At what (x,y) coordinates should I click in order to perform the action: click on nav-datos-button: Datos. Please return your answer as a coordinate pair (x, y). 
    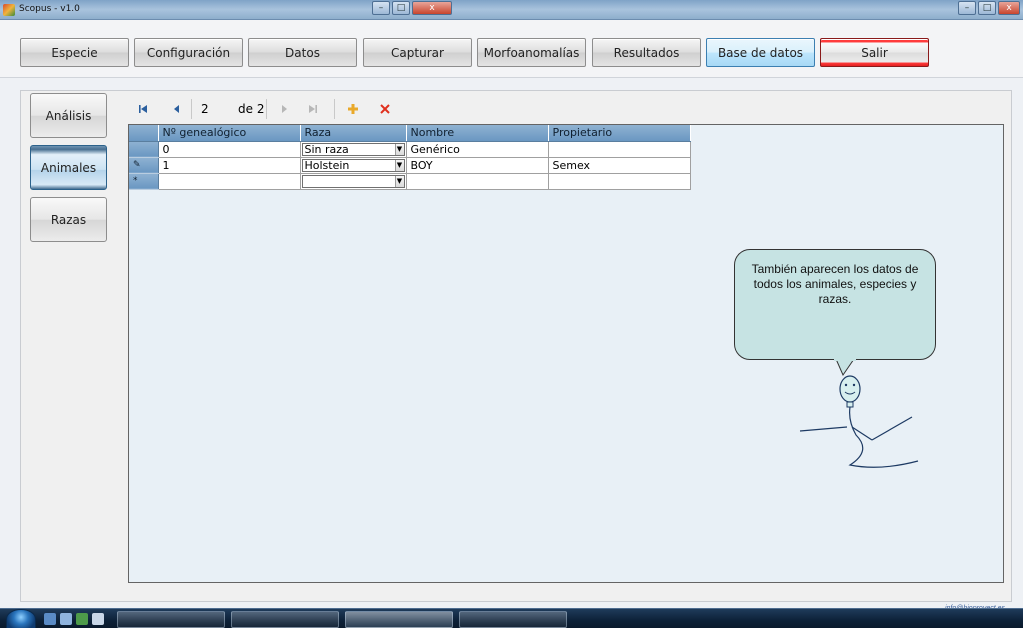
    Looking at the image, I should click on (302, 52).